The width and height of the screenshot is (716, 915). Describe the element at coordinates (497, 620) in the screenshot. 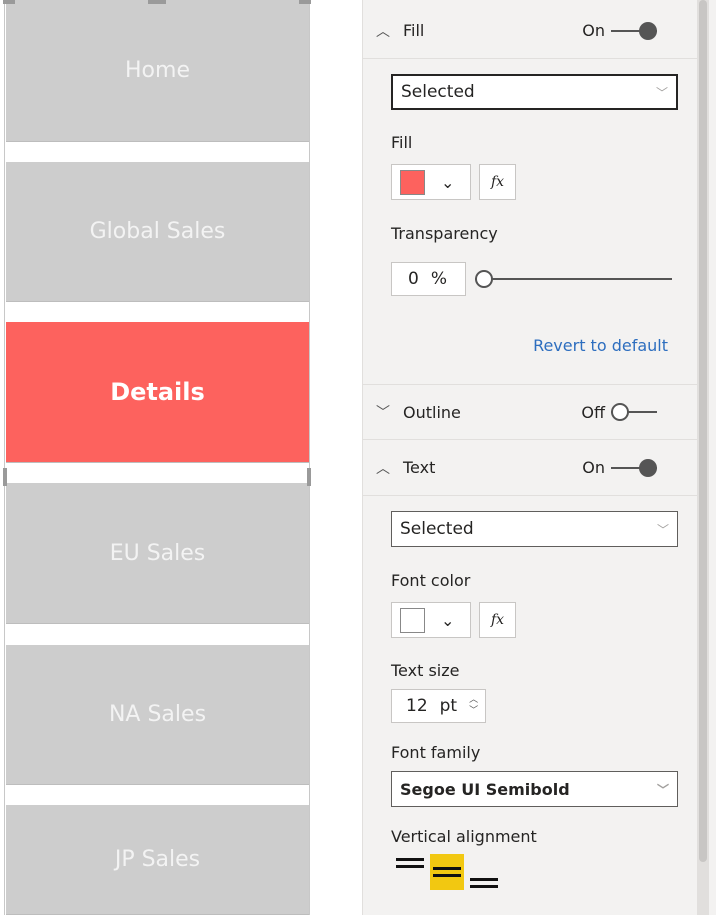

I see `font-color-fx-button: fx` at that location.